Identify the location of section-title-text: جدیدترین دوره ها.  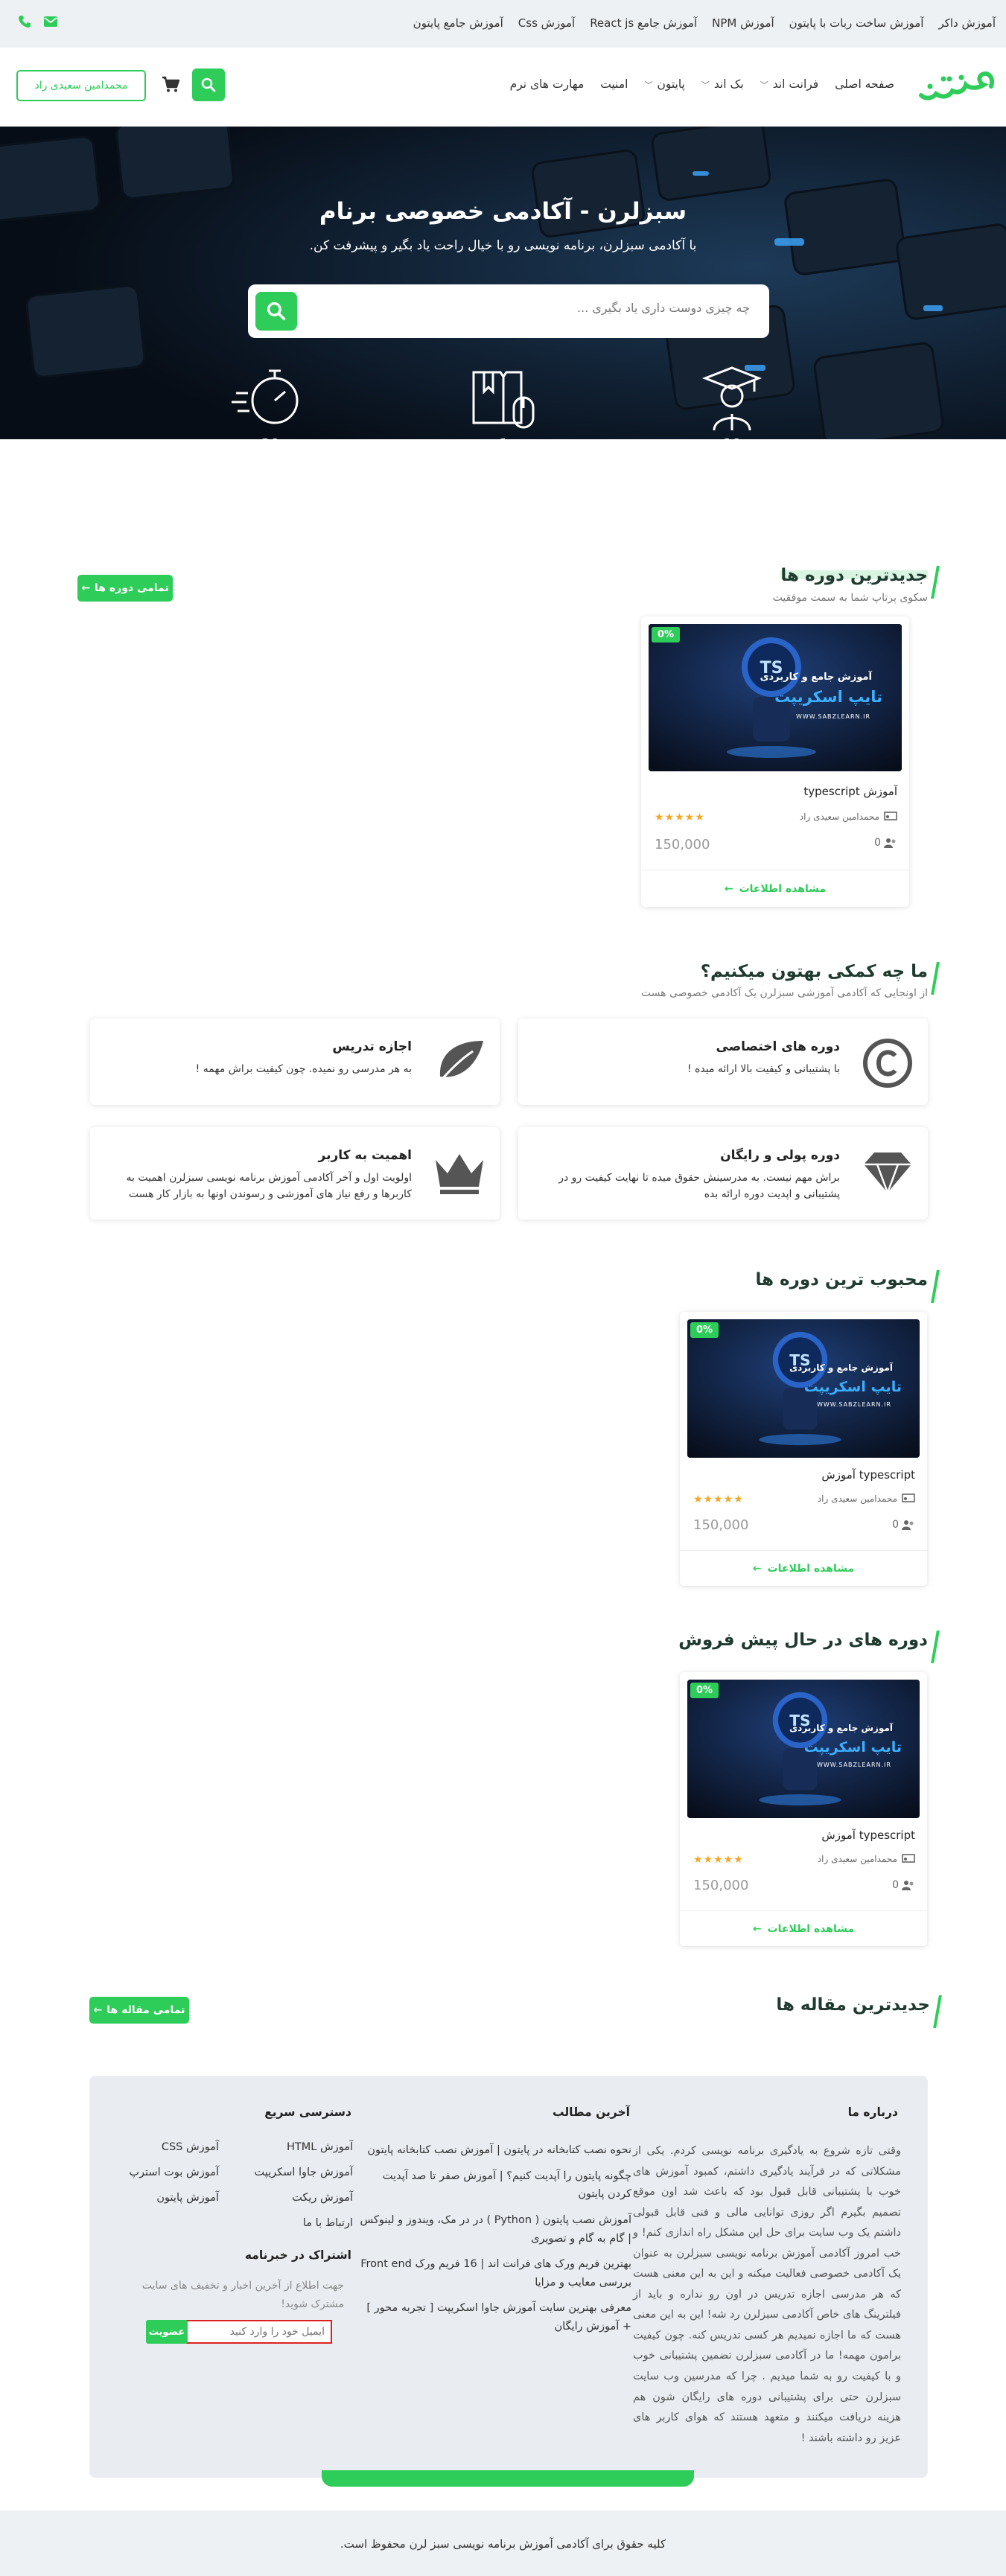
(854, 575).